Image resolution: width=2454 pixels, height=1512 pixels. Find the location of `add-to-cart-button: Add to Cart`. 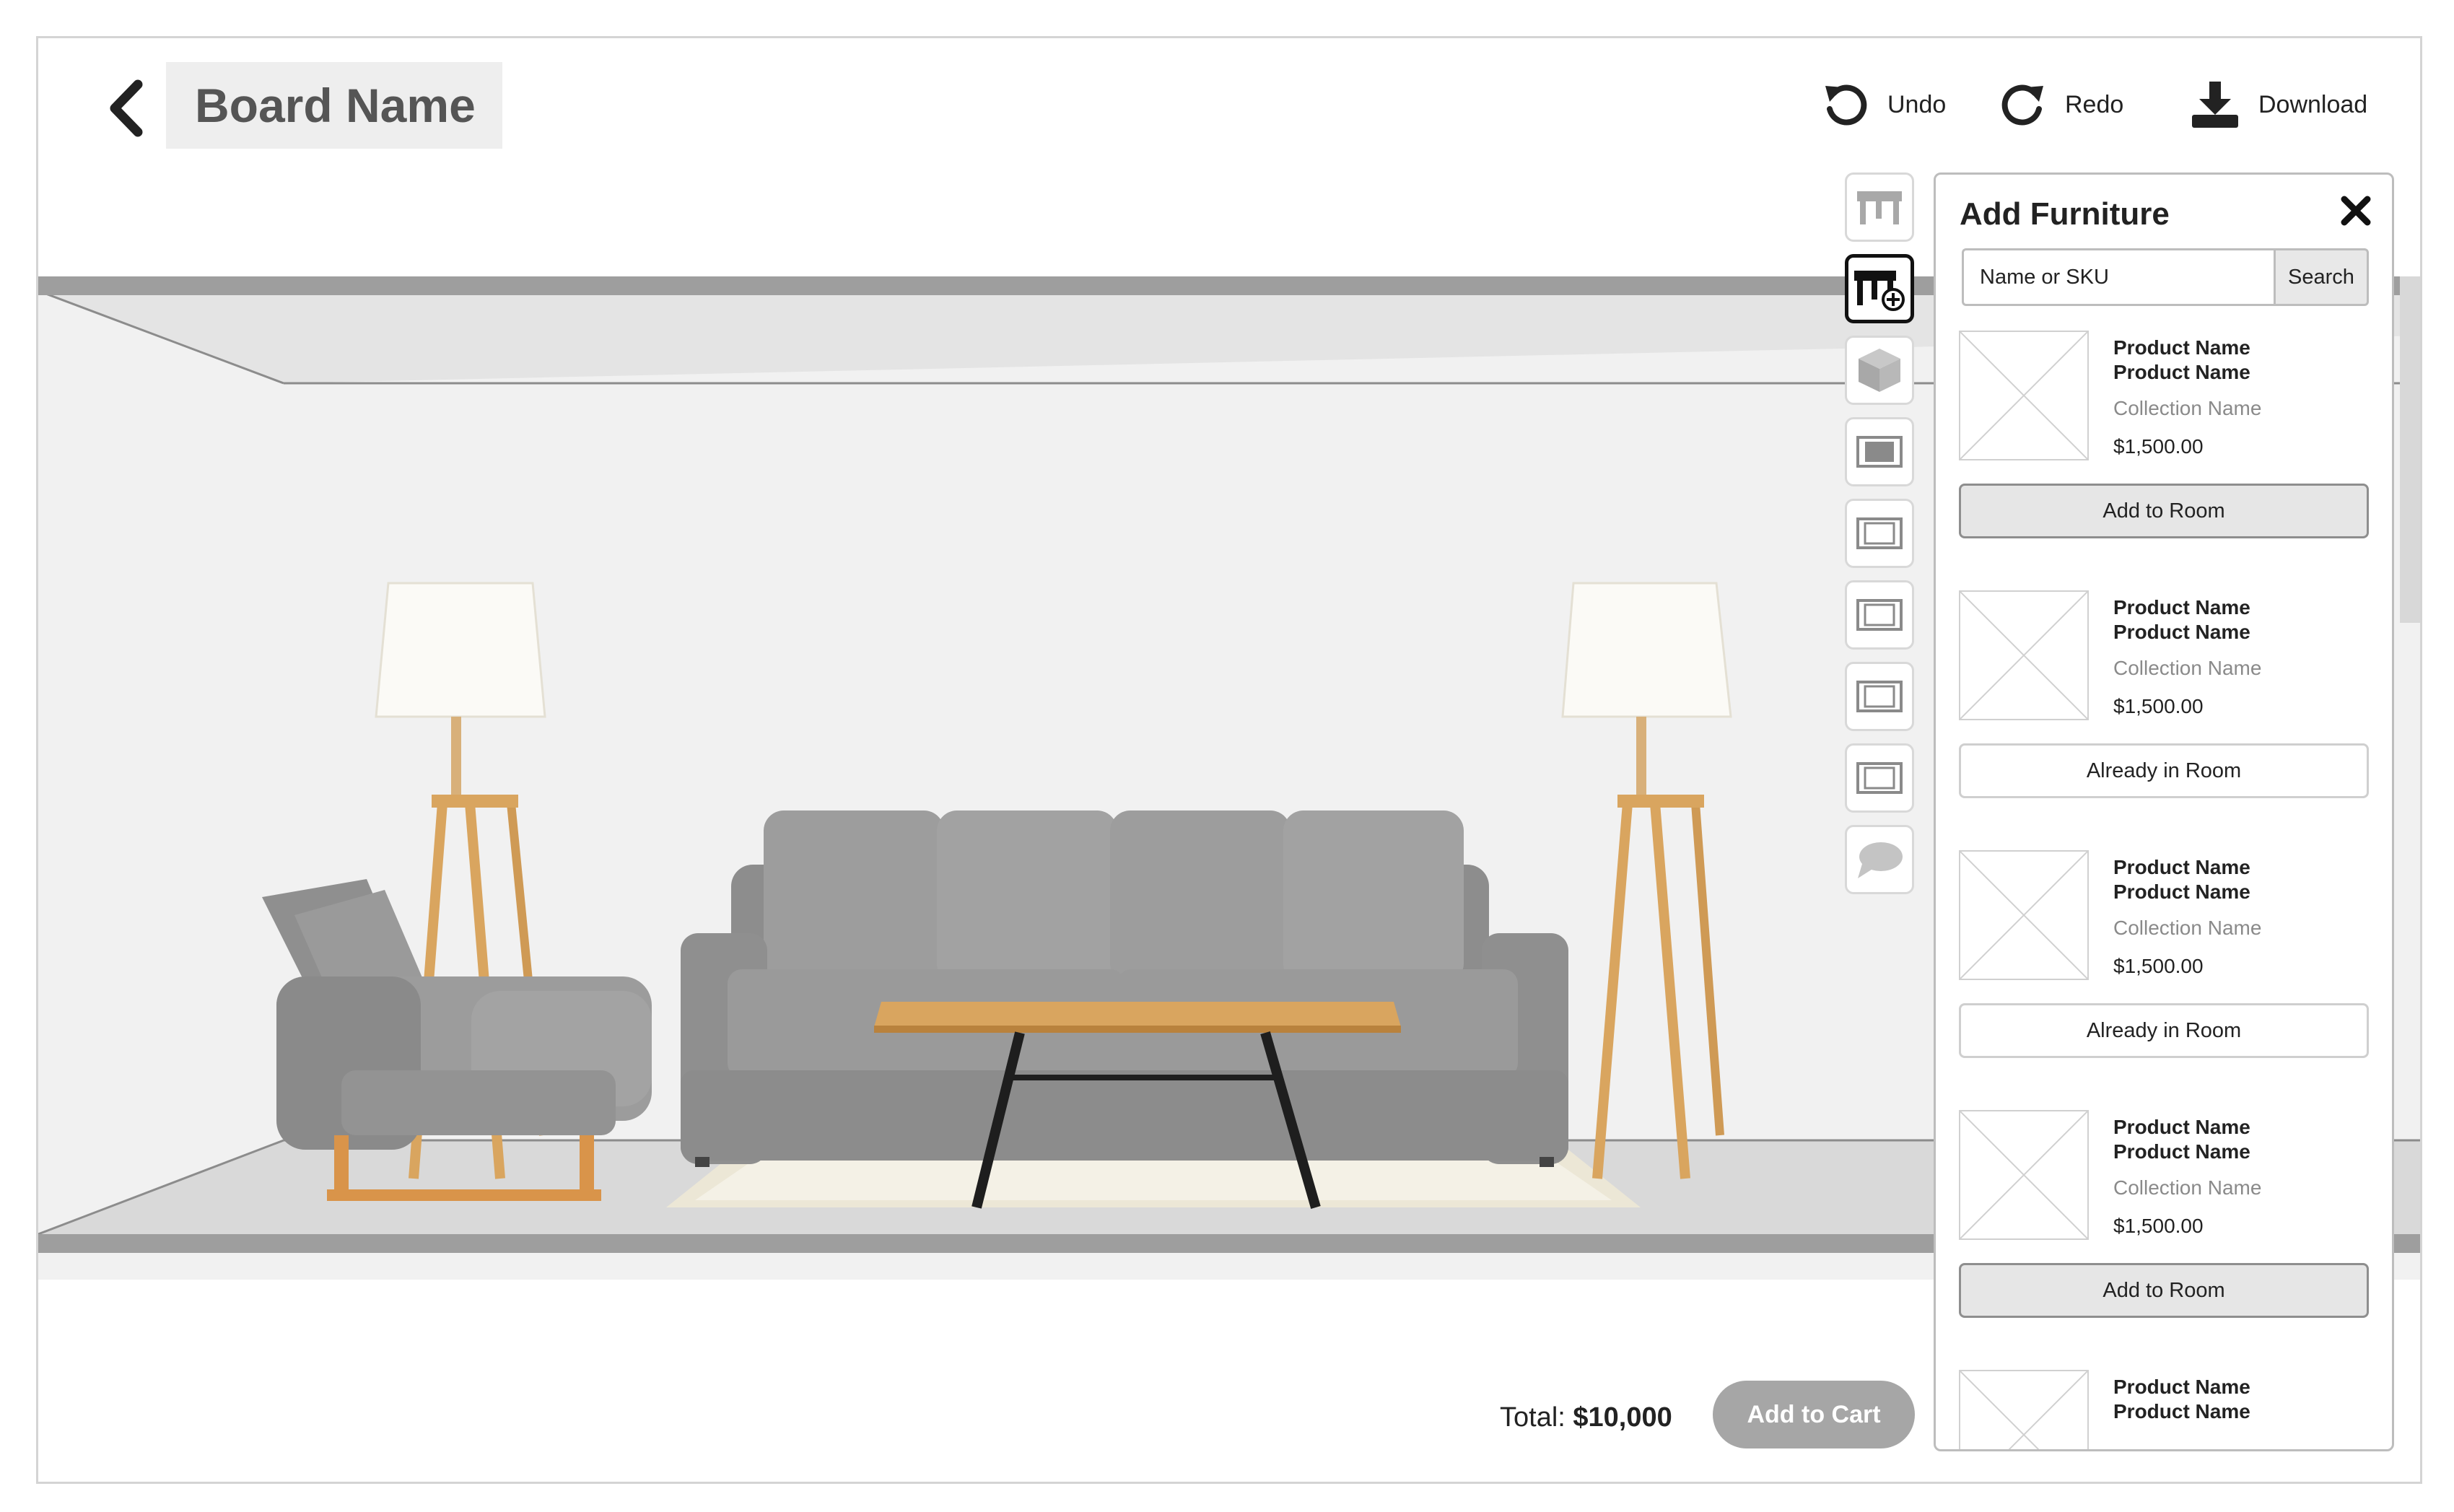

add-to-cart-button: Add to Cart is located at coordinates (1814, 1414).